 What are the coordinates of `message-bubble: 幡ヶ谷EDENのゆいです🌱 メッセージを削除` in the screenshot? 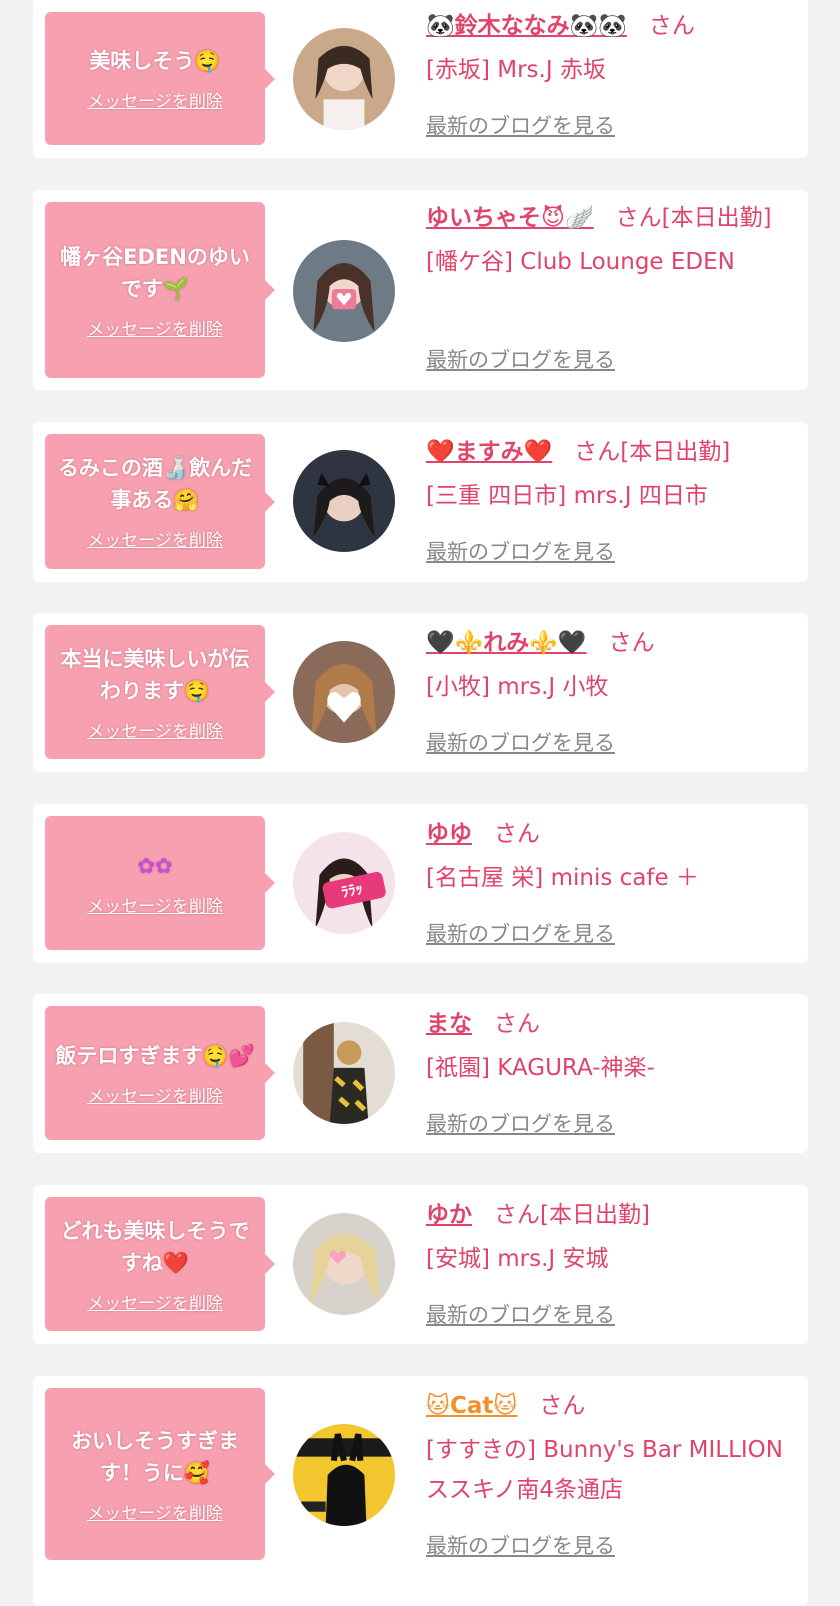 It's located at (160, 290).